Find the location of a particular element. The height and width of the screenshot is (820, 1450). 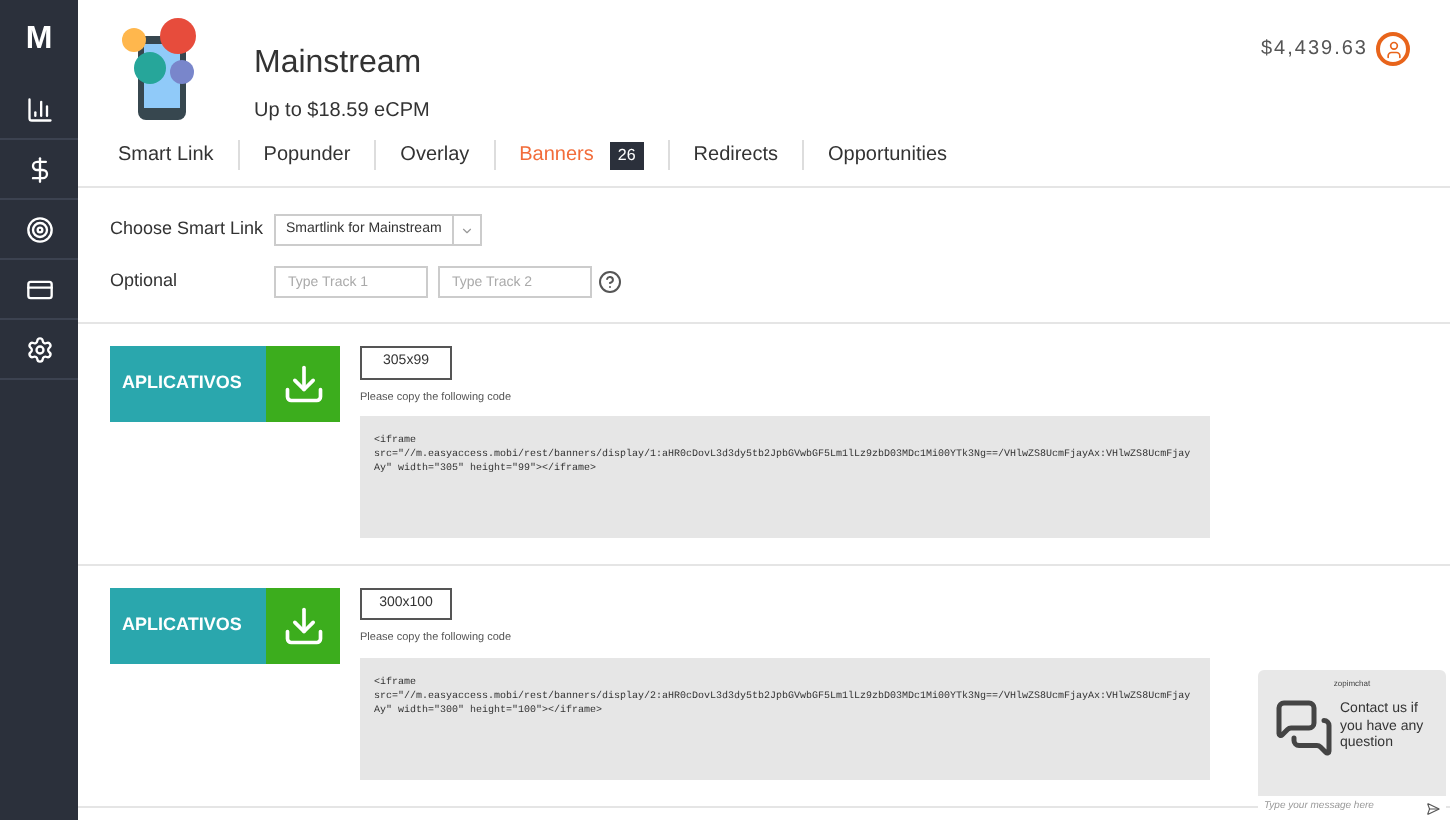

field-label: Optional is located at coordinates (145, 281).